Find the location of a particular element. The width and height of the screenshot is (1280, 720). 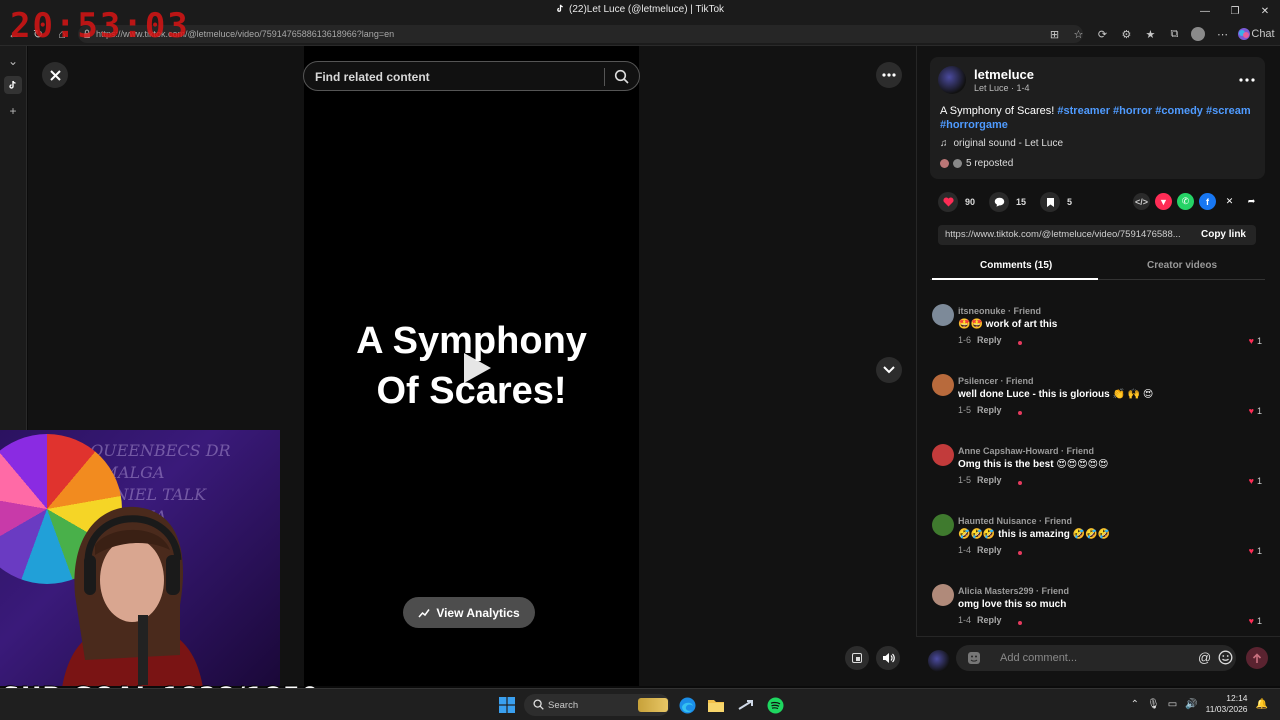

like-button: 90 is located at coordinates (956, 202).